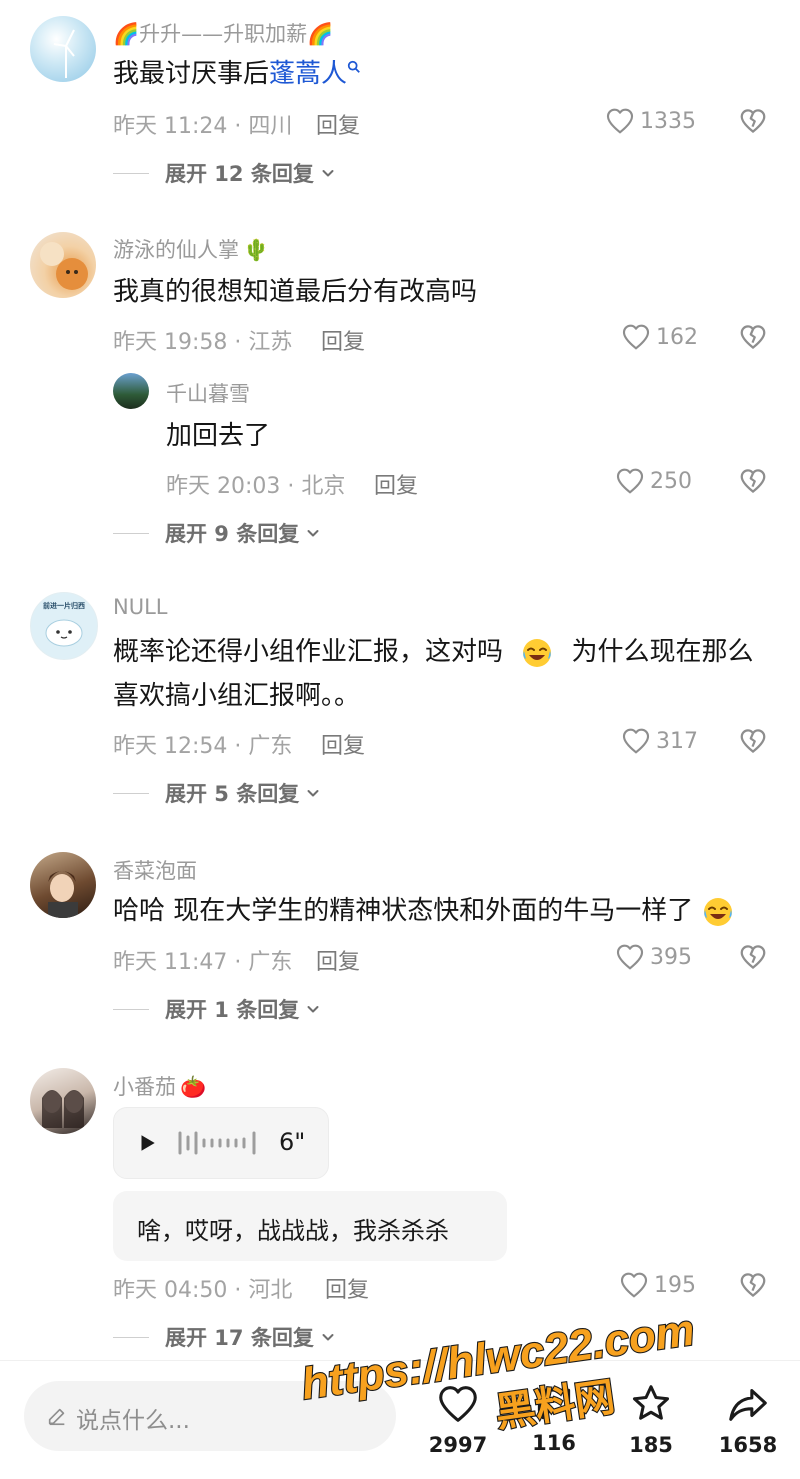 The image size is (800, 1479). What do you see at coordinates (677, 337) in the screenshot?
I see `like-count: 162` at bounding box center [677, 337].